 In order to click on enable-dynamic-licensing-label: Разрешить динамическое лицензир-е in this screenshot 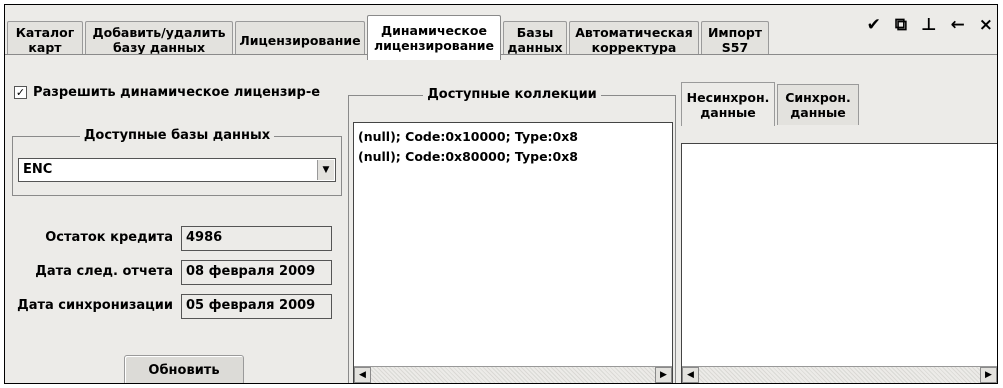, I will do `click(177, 92)`.